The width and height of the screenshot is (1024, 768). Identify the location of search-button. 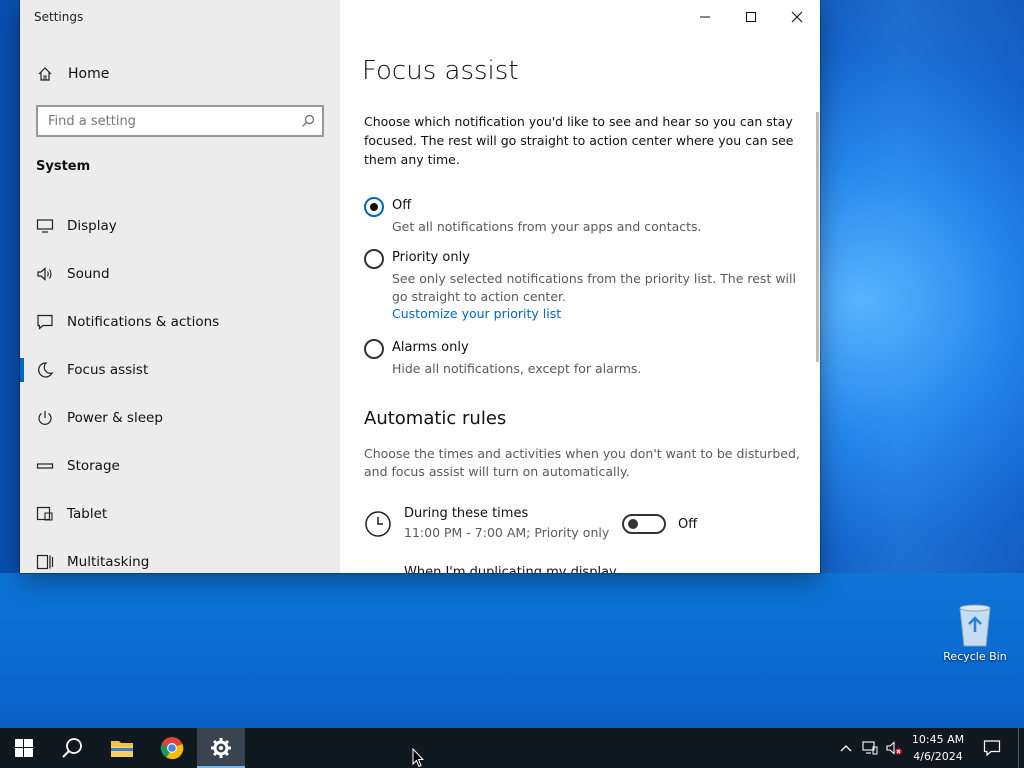
(72, 748).